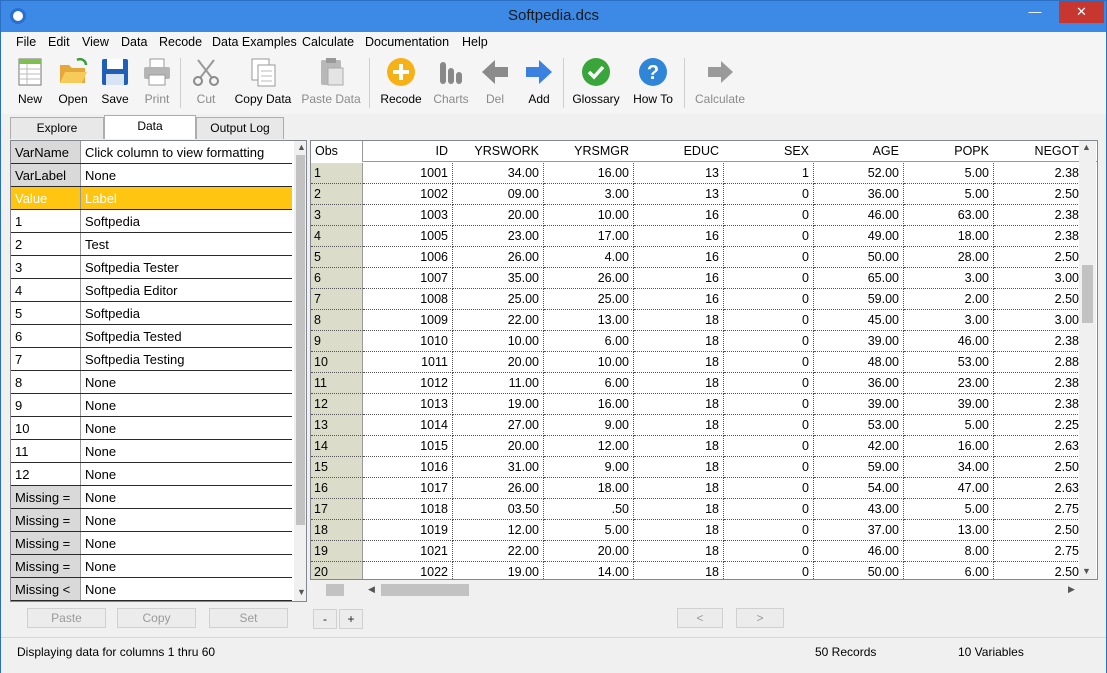 The height and width of the screenshot is (673, 1107). What do you see at coordinates (498, 257) in the screenshot?
I see `data-cell: 26.00` at bounding box center [498, 257].